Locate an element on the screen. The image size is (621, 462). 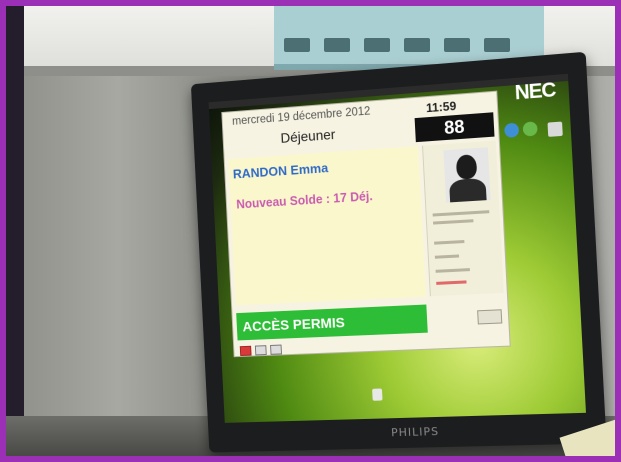
monitor-brand: PHILIPS is located at coordinates (415, 432).